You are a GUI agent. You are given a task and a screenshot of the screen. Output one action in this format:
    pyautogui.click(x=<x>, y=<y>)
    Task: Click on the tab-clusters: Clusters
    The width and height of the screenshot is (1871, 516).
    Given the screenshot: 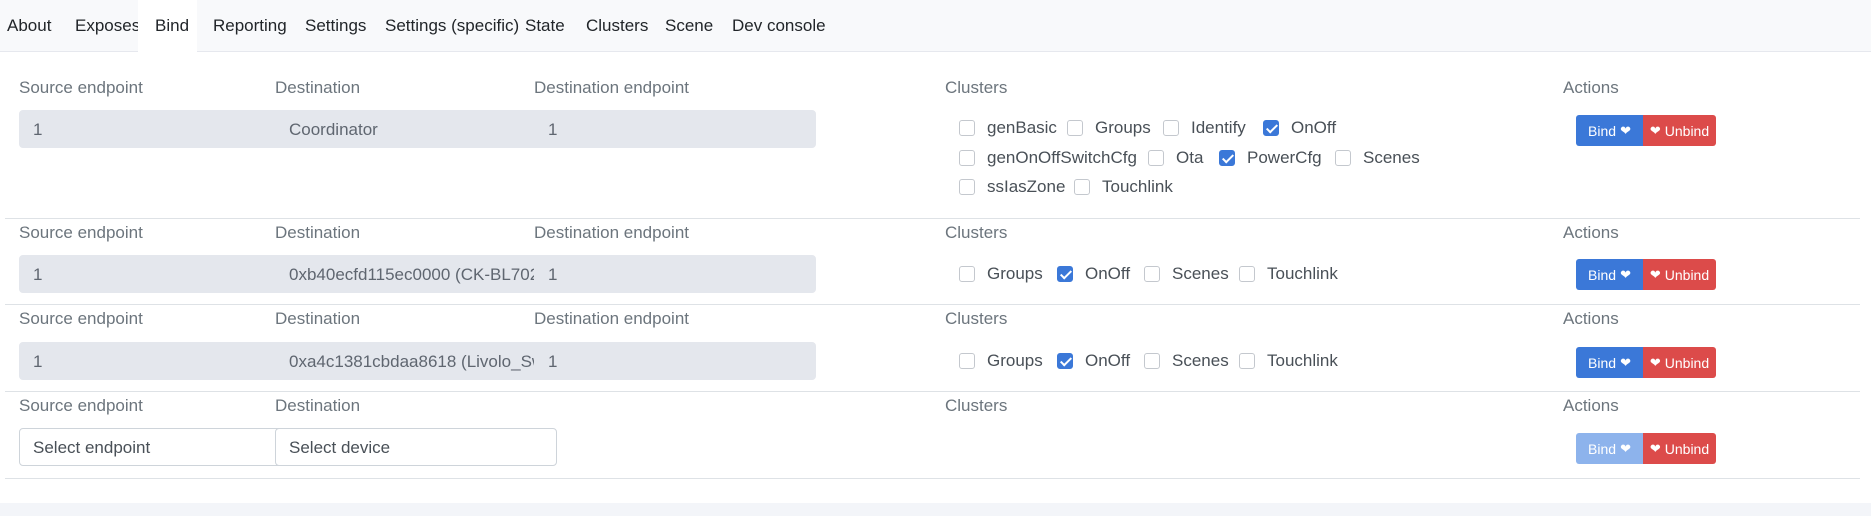 What is the action you would take?
    pyautogui.click(x=611, y=26)
    